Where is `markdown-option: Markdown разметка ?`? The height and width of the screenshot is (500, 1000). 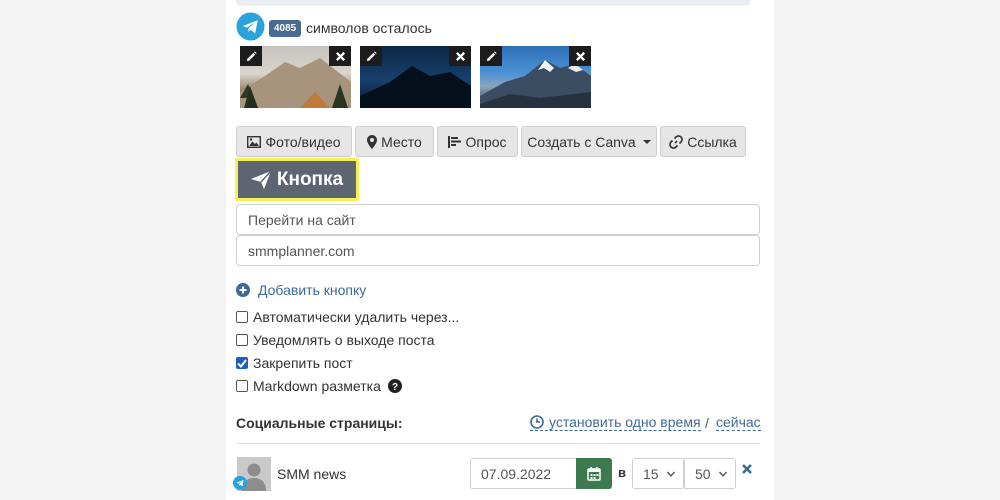
markdown-option: Markdown разметка ? is located at coordinates (319, 386).